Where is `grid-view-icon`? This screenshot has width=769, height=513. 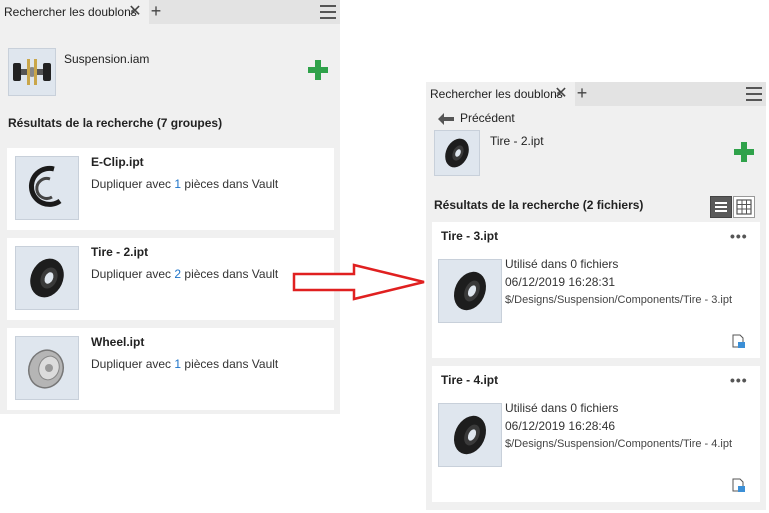 grid-view-icon is located at coordinates (744, 207).